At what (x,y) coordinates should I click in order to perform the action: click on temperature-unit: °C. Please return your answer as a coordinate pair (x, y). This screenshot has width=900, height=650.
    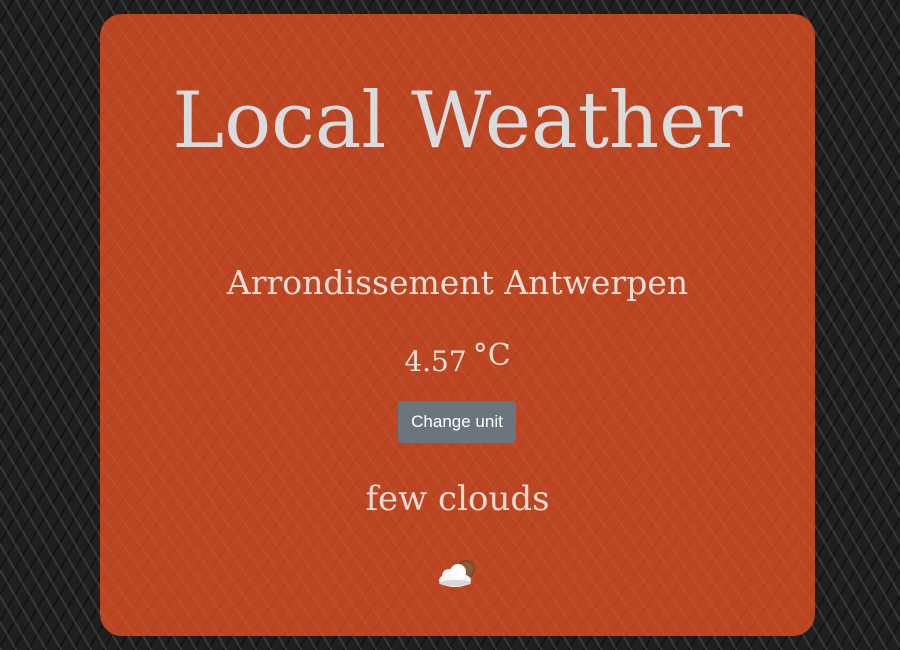
    Looking at the image, I should click on (491, 355).